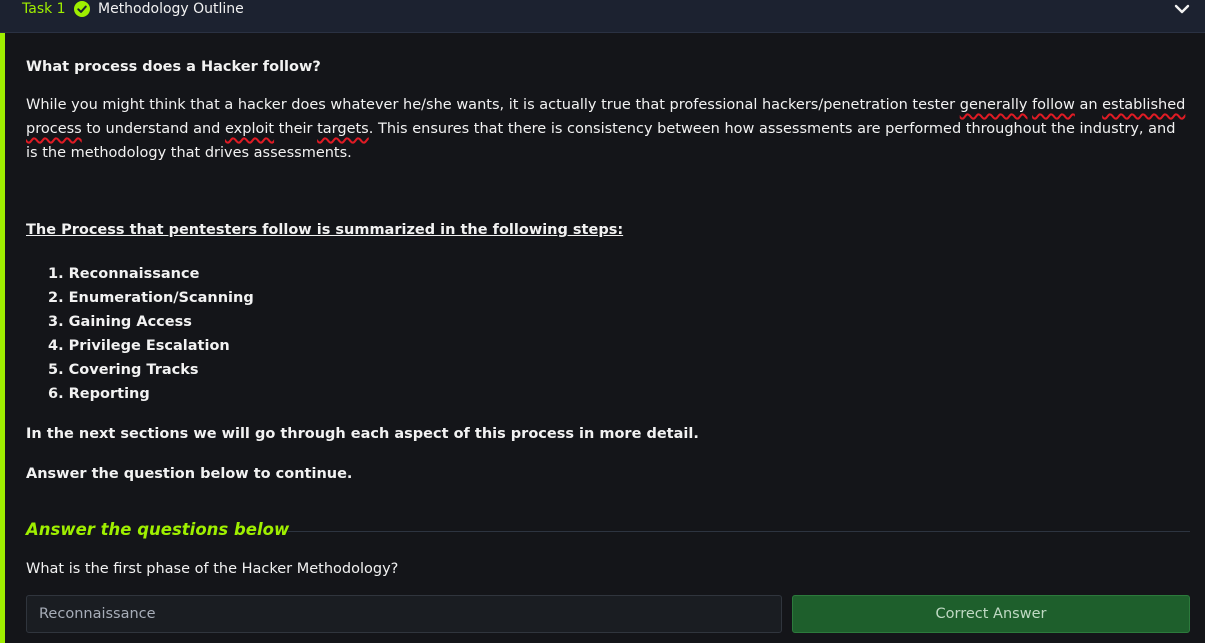 The width and height of the screenshot is (1205, 643). What do you see at coordinates (82, 9) in the screenshot?
I see `check-circle-icon` at bounding box center [82, 9].